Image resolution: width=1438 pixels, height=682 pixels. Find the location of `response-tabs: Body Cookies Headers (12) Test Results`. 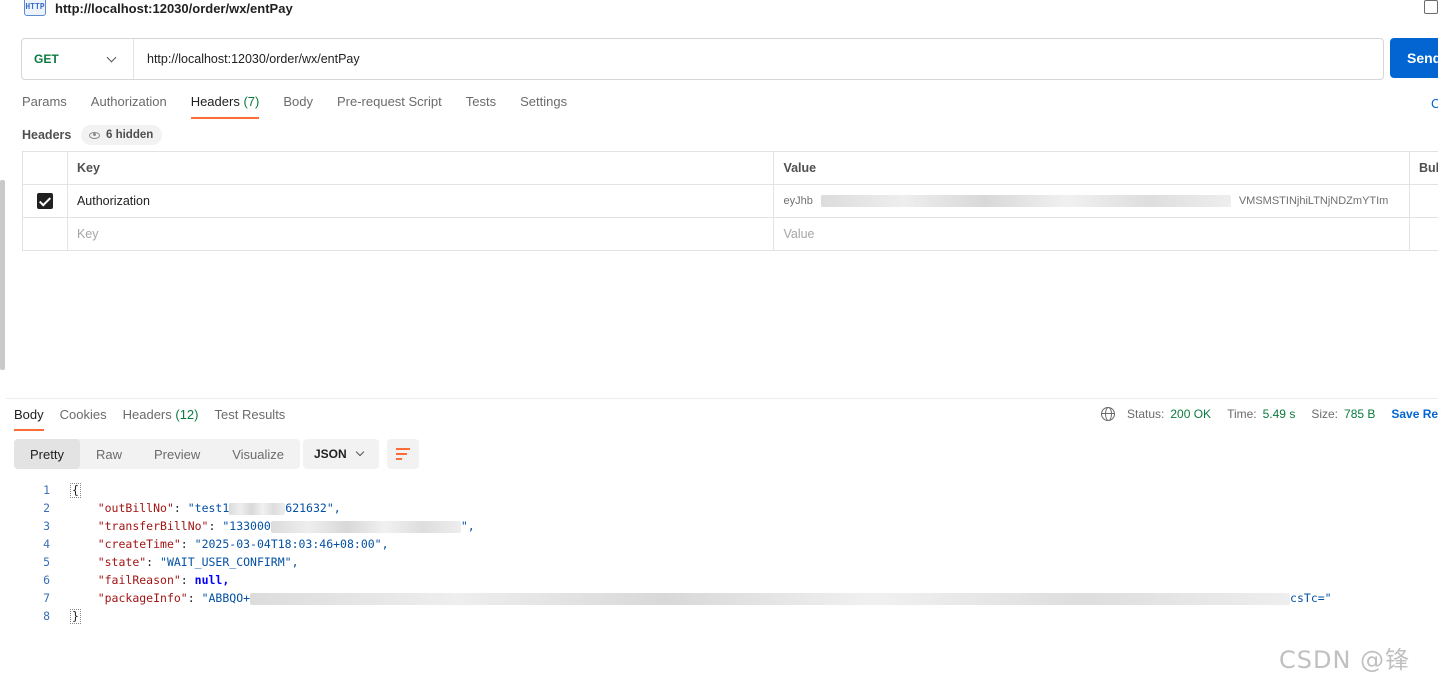

response-tabs: Body Cookies Headers (12) Test Results is located at coordinates (150, 419).